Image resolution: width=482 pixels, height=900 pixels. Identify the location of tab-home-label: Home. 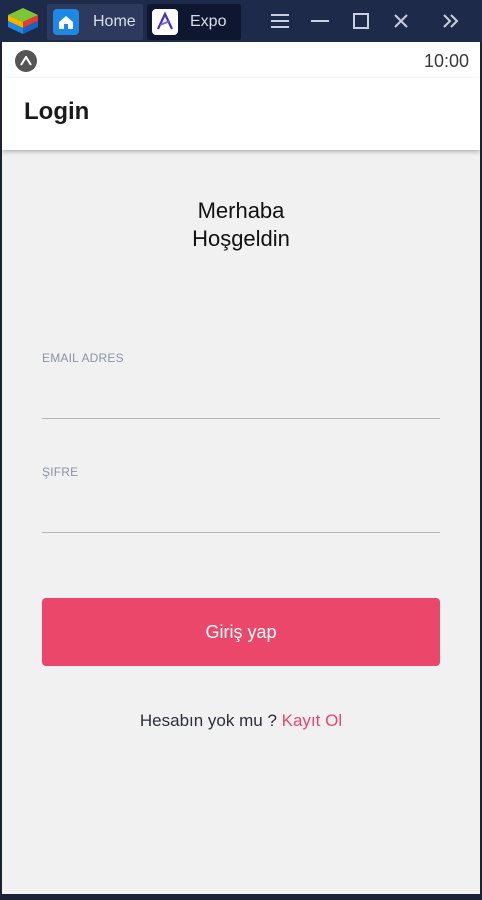
(114, 21).